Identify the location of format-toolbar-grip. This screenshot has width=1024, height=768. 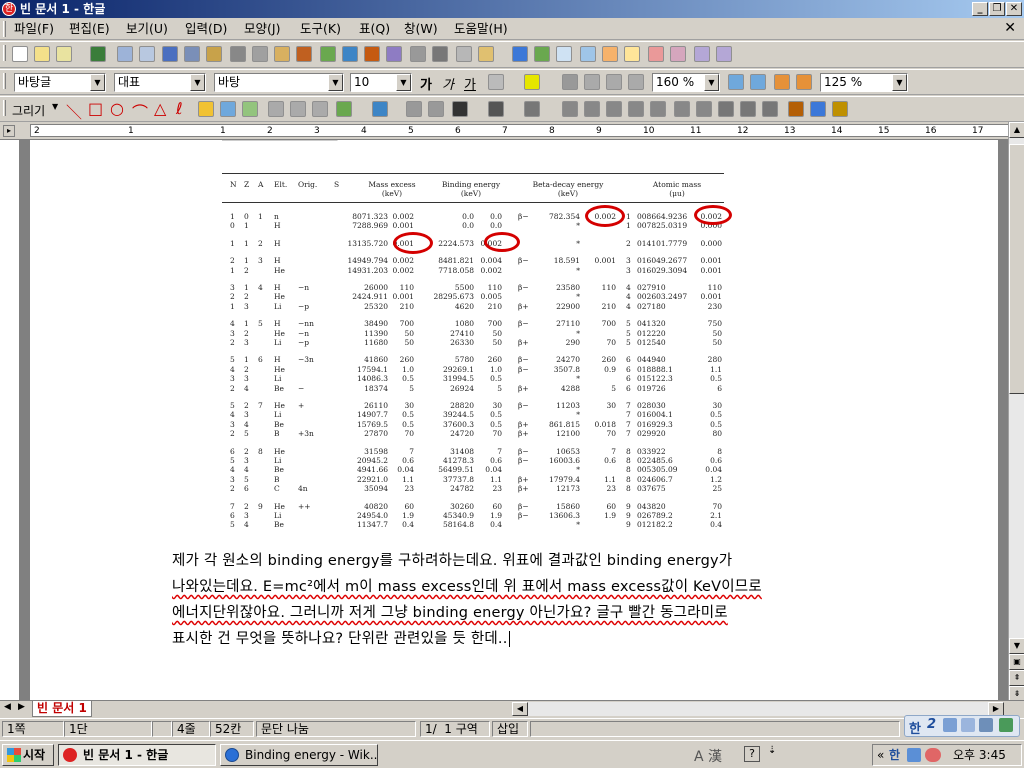
(4, 81).